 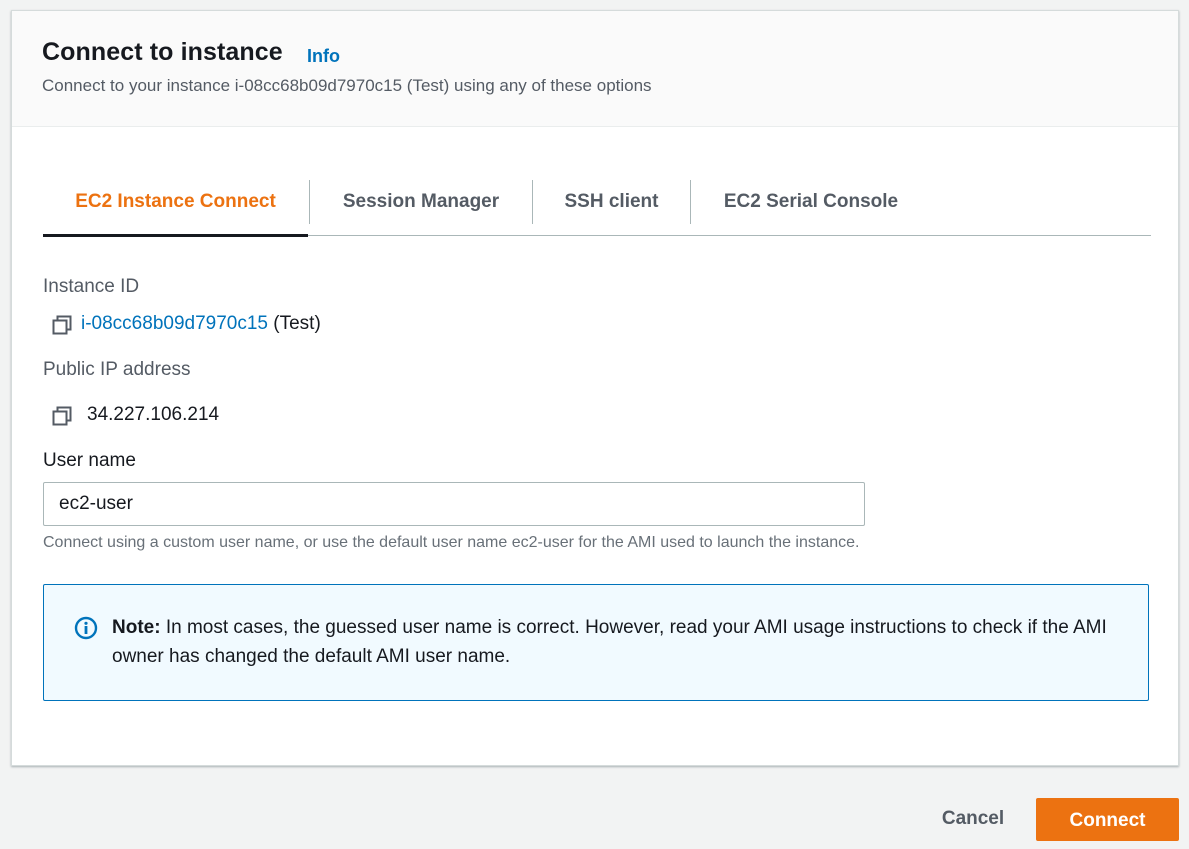 What do you see at coordinates (117, 369) in the screenshot?
I see `public-ip-label: Public IP address` at bounding box center [117, 369].